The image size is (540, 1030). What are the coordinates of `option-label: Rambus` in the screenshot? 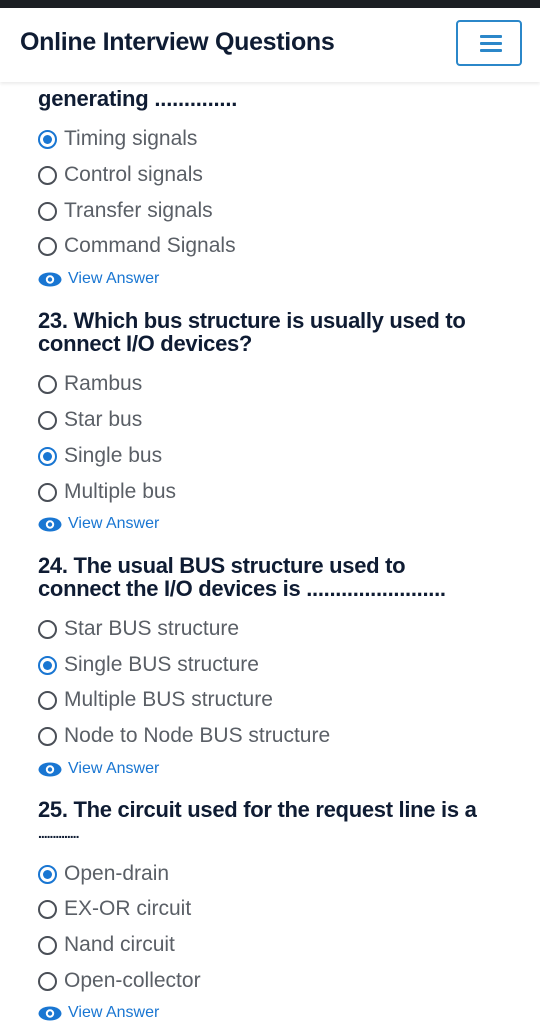 It's located at (103, 383).